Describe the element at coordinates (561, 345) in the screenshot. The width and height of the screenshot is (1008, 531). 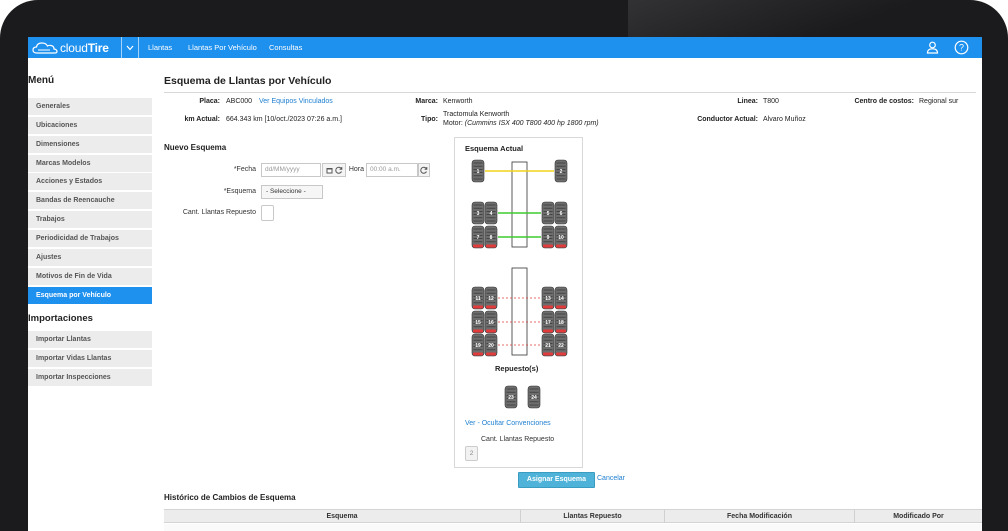
I see `tire-22: 22` at that location.